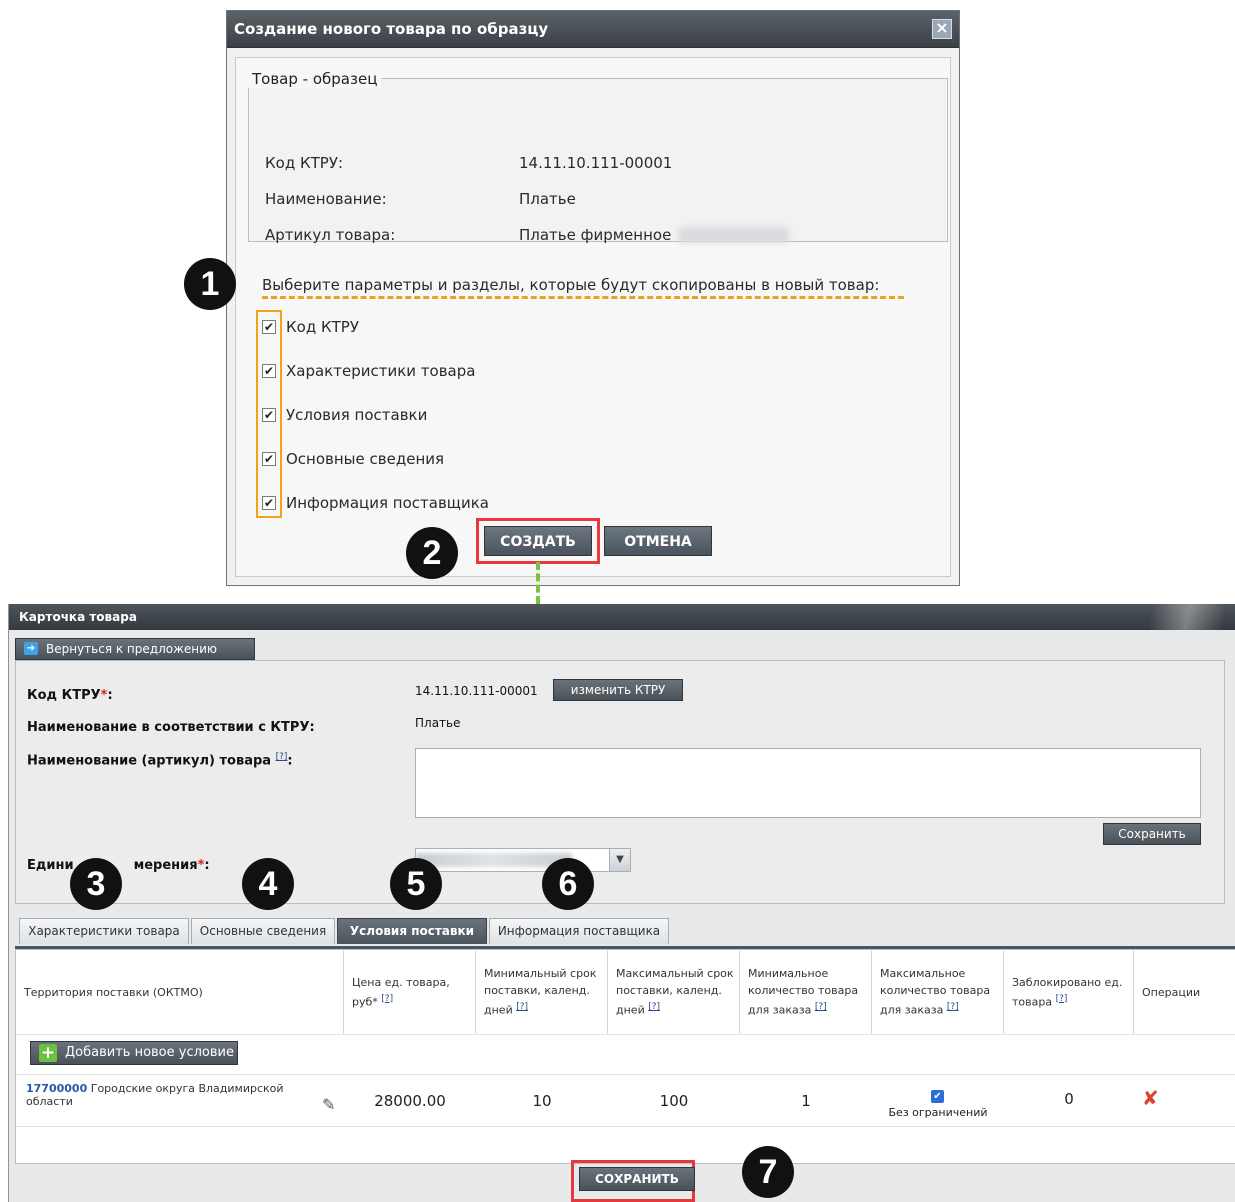  I want to click on ktru-field-label: Код КТРУ*:, so click(70, 695).